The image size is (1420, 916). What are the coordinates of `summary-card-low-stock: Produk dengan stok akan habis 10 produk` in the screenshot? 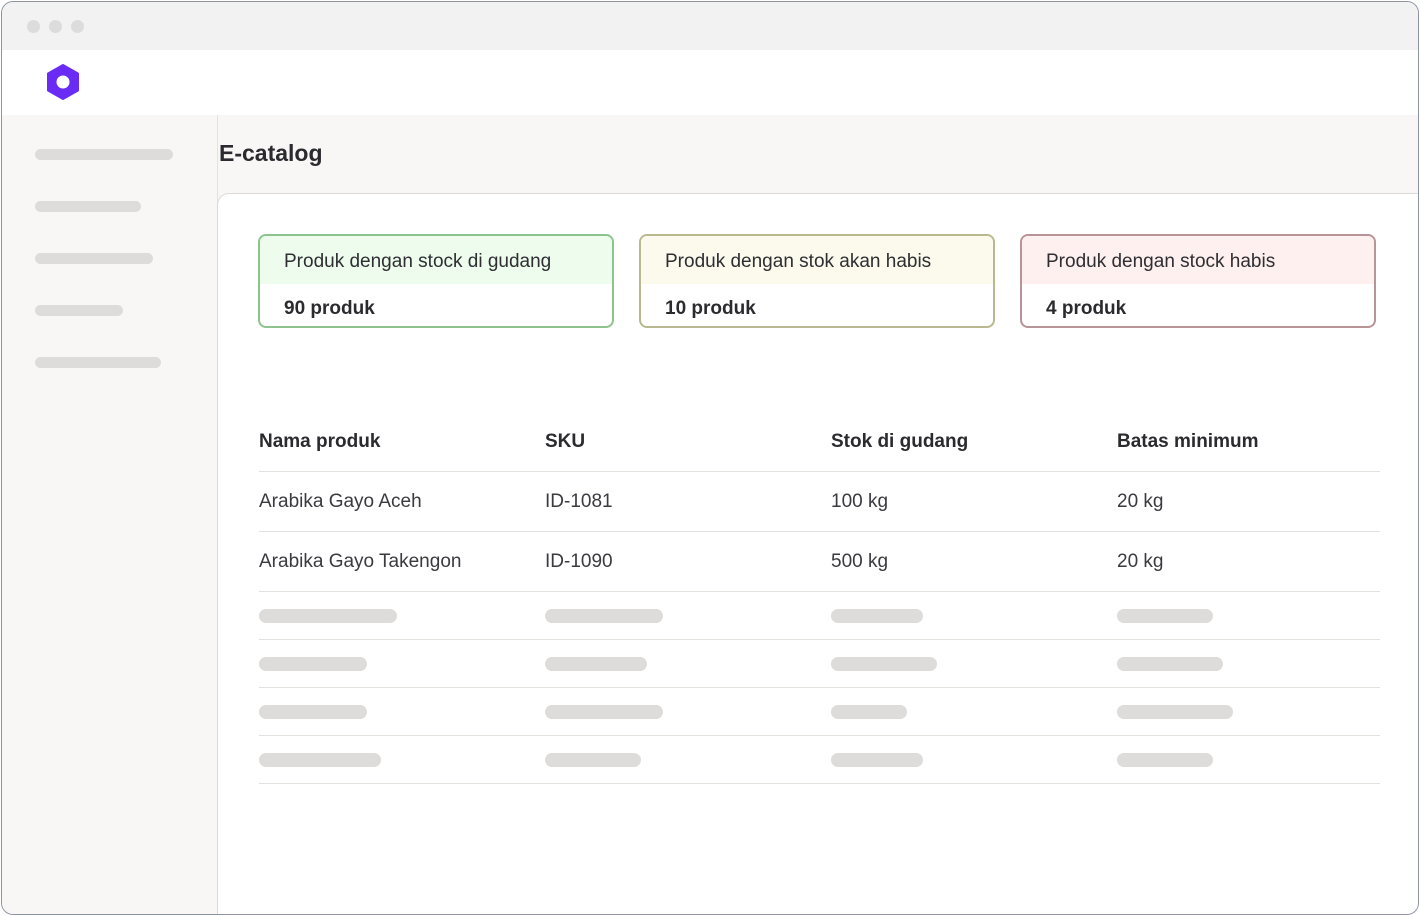 It's located at (817, 281).